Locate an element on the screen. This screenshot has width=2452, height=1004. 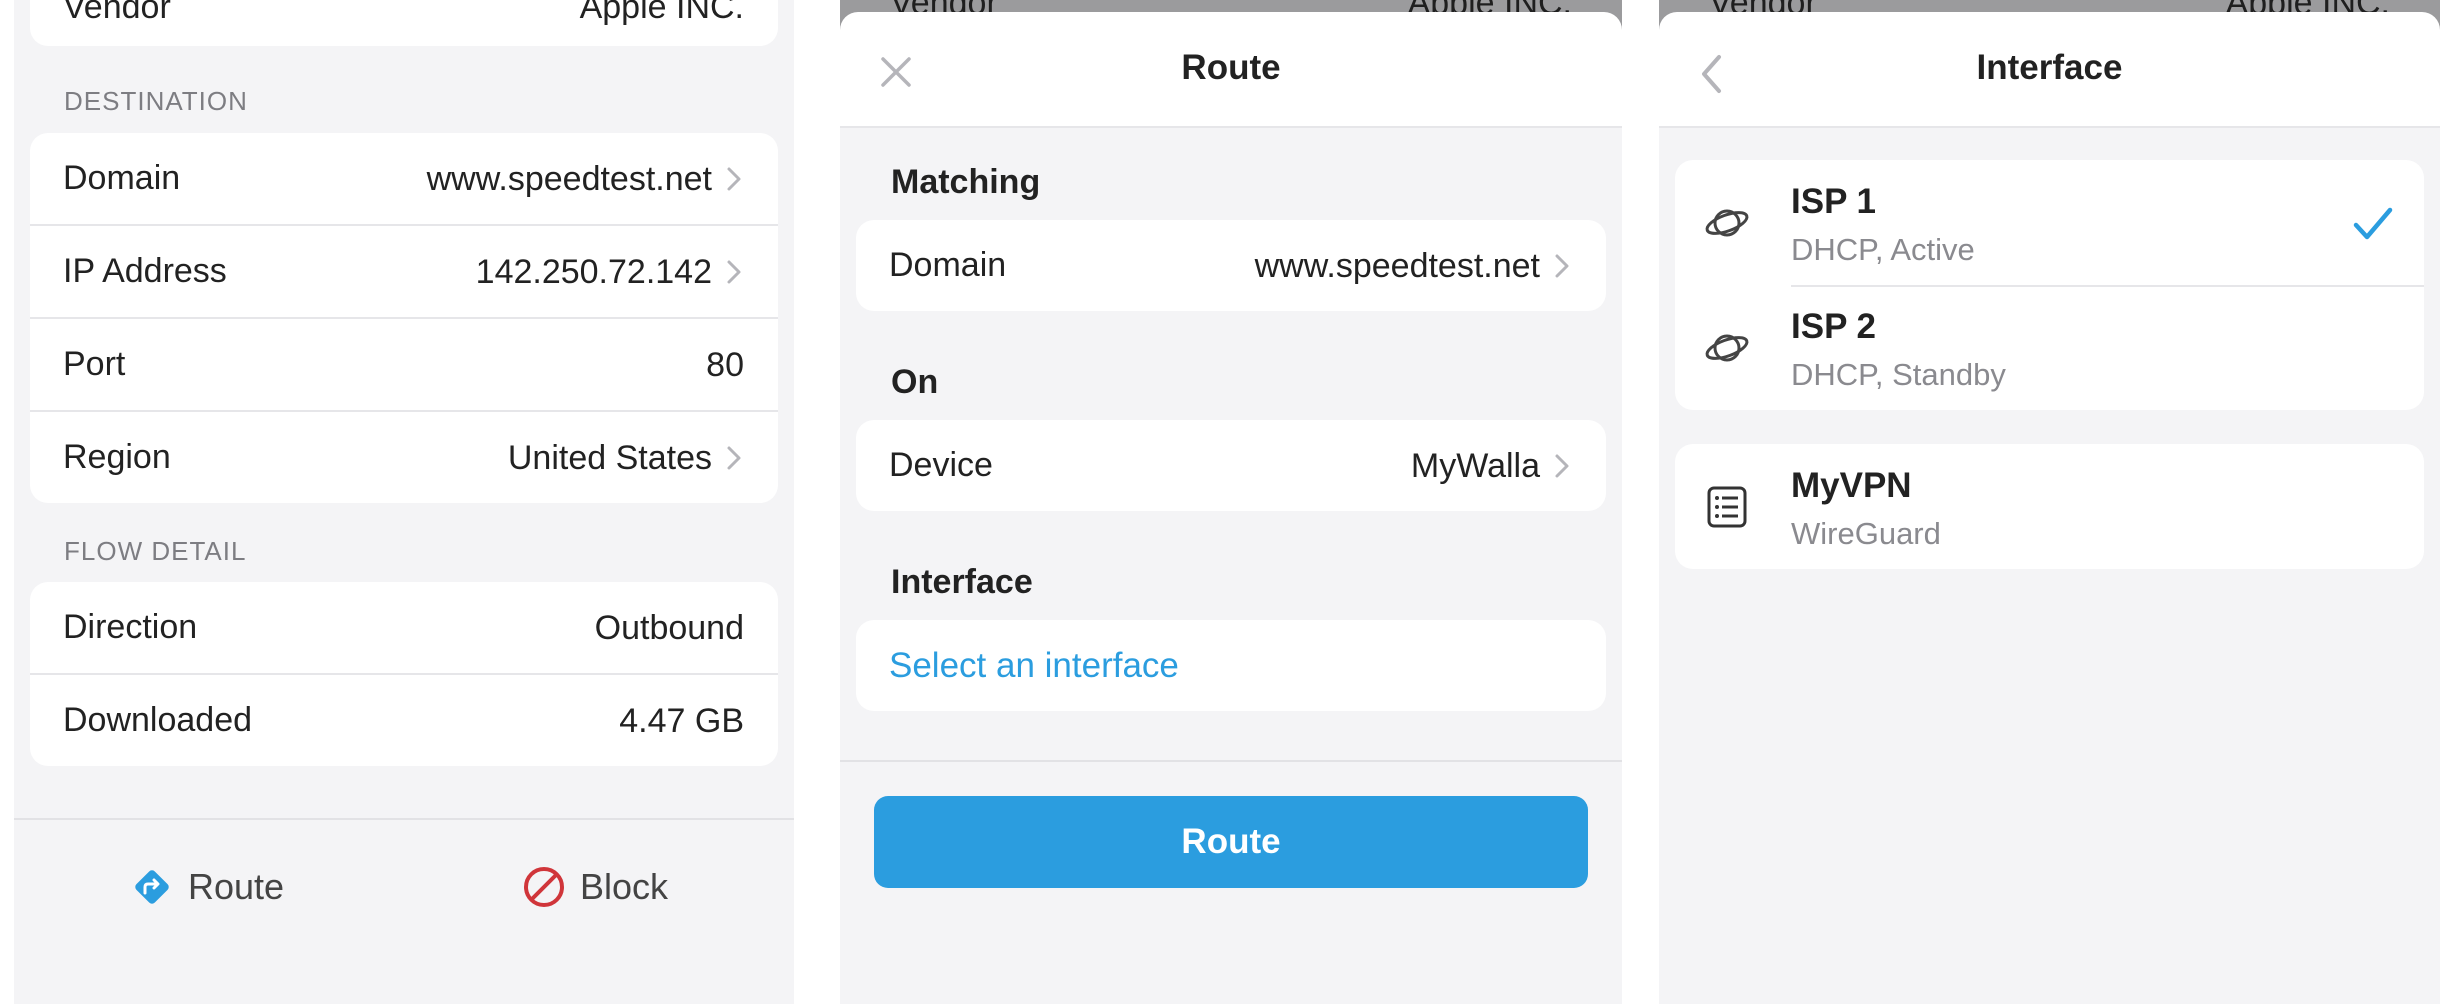
interface-name: ISP 2 is located at coordinates (1833, 326).